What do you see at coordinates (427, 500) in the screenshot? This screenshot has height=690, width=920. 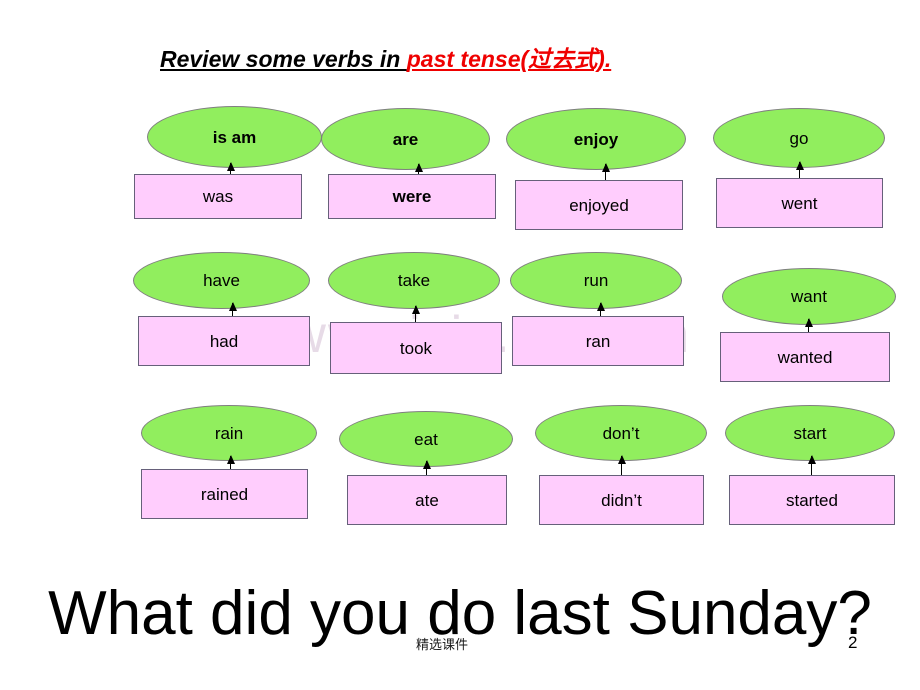 I see `past-tense-box: ate` at bounding box center [427, 500].